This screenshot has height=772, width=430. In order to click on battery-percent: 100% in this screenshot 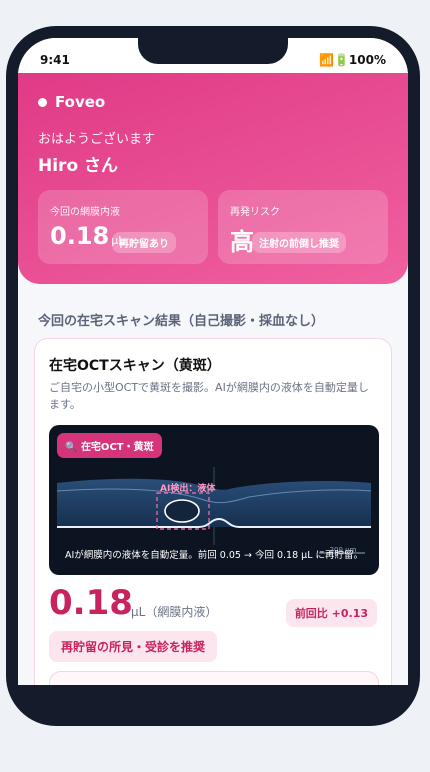, I will do `click(367, 60)`.